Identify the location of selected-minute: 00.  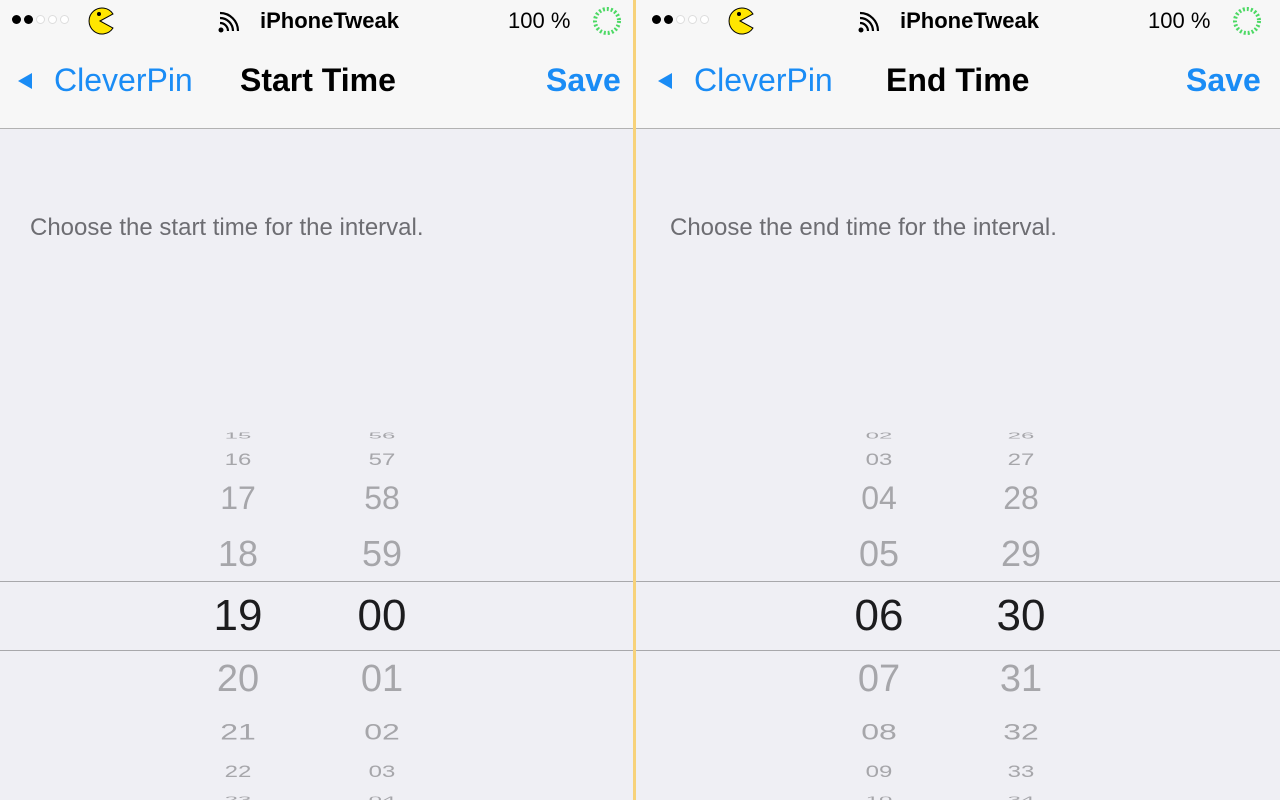
(382, 616).